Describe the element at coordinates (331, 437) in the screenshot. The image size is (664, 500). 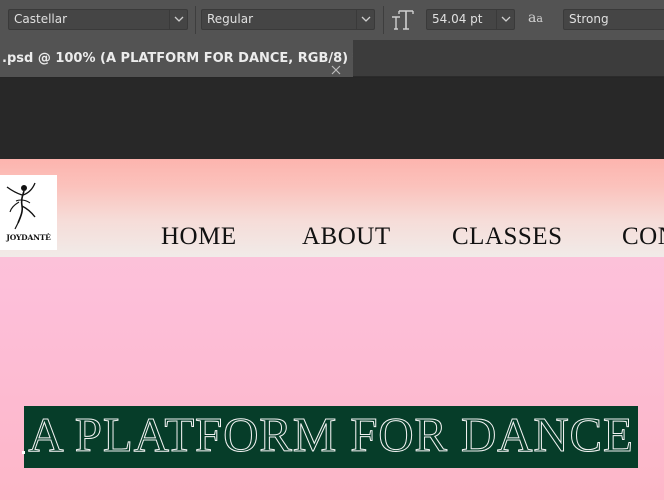
I see `headline-text: A PLATFORM FOR DANCE` at that location.